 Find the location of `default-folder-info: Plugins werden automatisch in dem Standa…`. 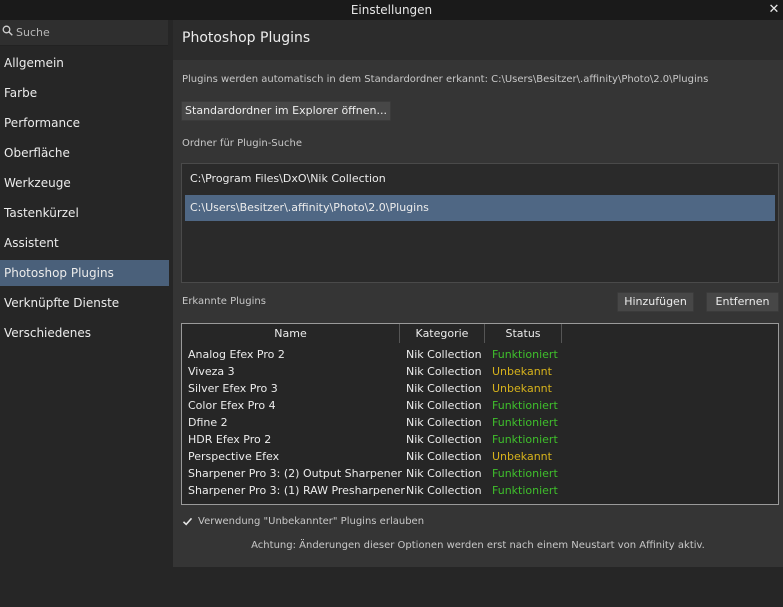

default-folder-info: Plugins werden automatisch in dem Standa… is located at coordinates (445, 79).